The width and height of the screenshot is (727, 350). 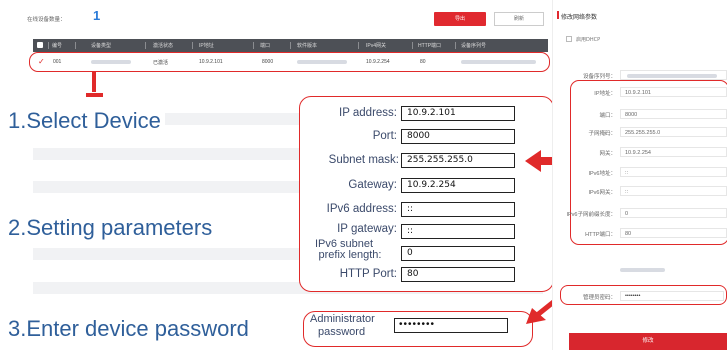 I want to click on online-devices-count: 1, so click(x=97, y=15).